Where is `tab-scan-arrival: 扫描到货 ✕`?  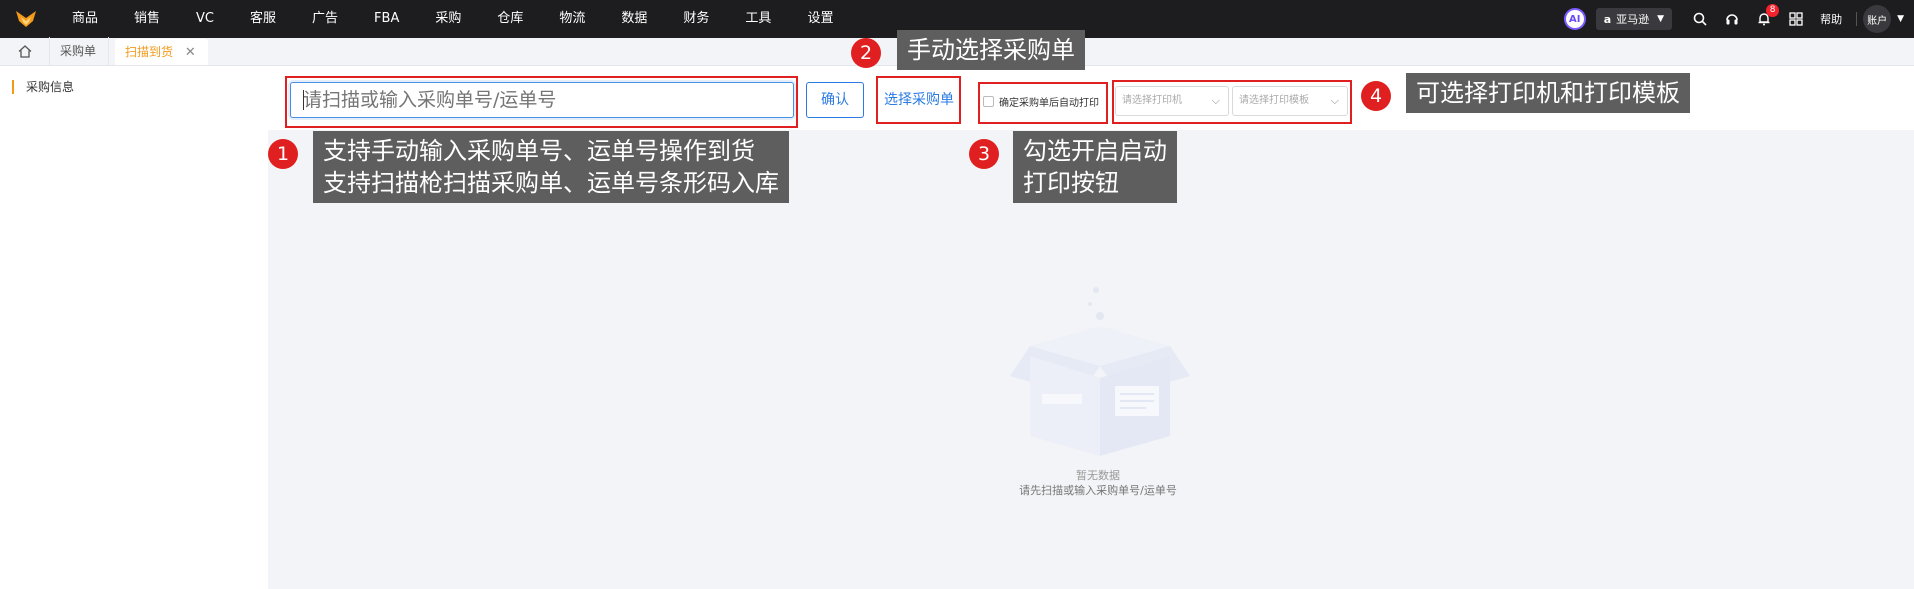 tab-scan-arrival: 扫描到货 ✕ is located at coordinates (161, 52).